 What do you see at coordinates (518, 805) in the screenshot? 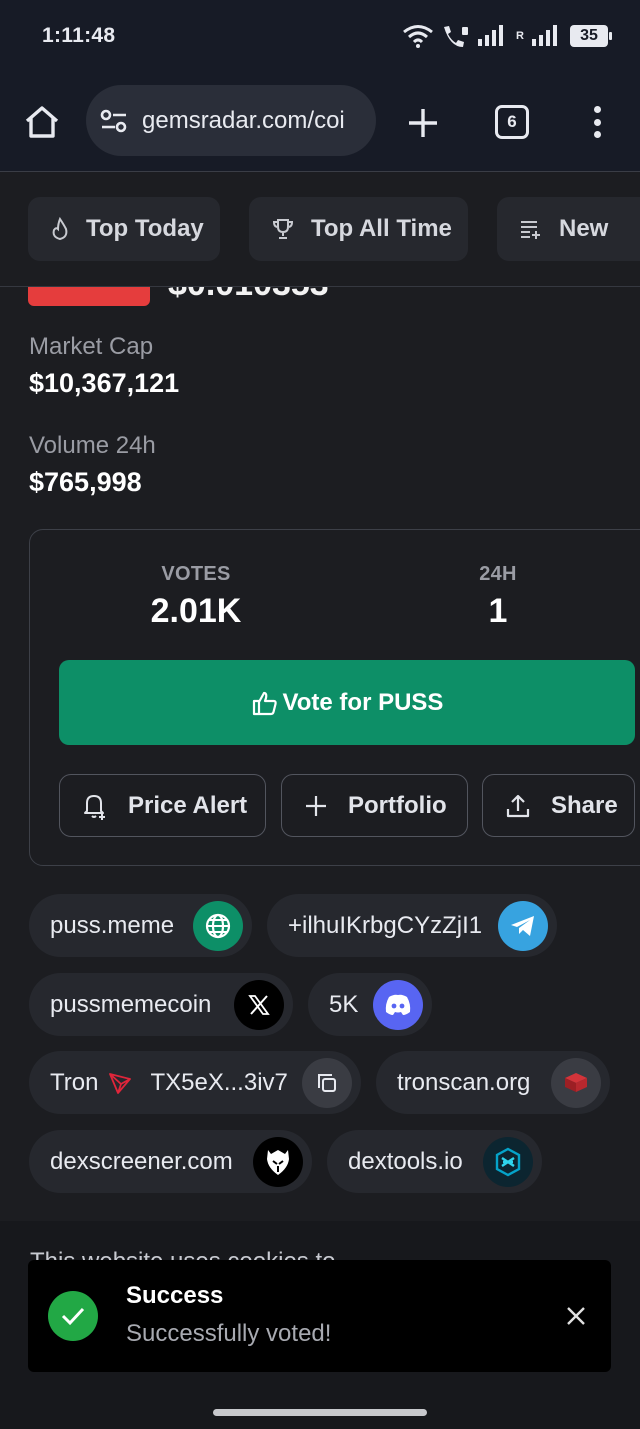
I see `upload-icon` at bounding box center [518, 805].